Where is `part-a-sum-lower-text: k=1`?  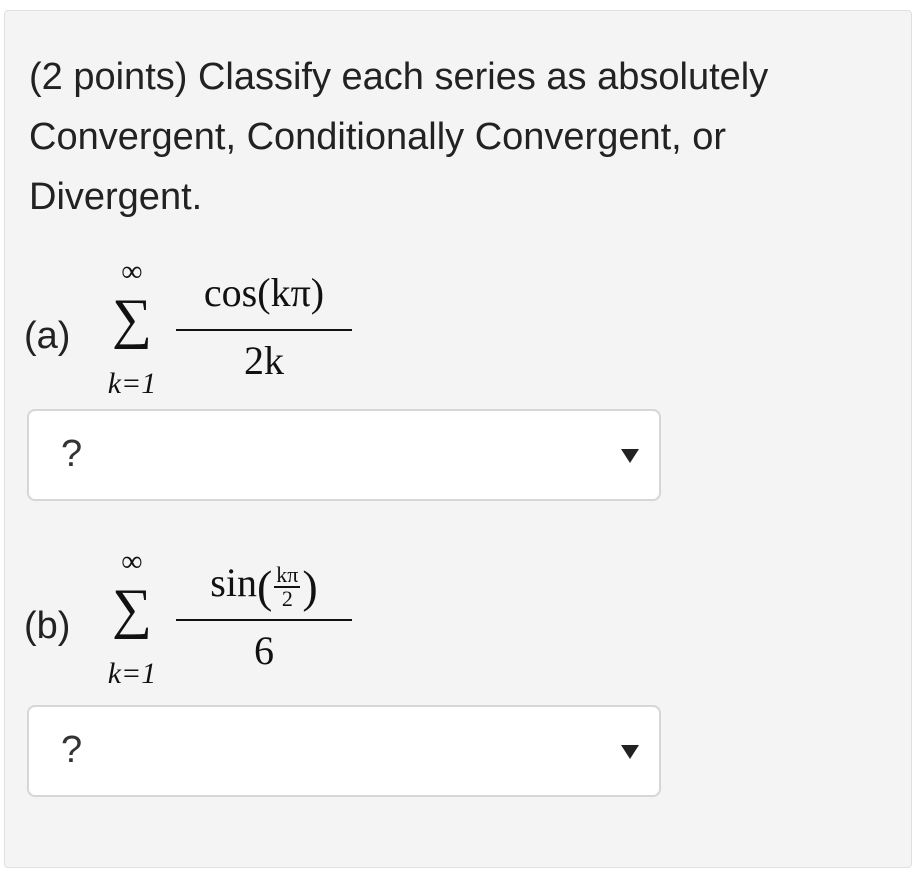
part-a-sum-lower-text: k=1 is located at coordinates (132, 383).